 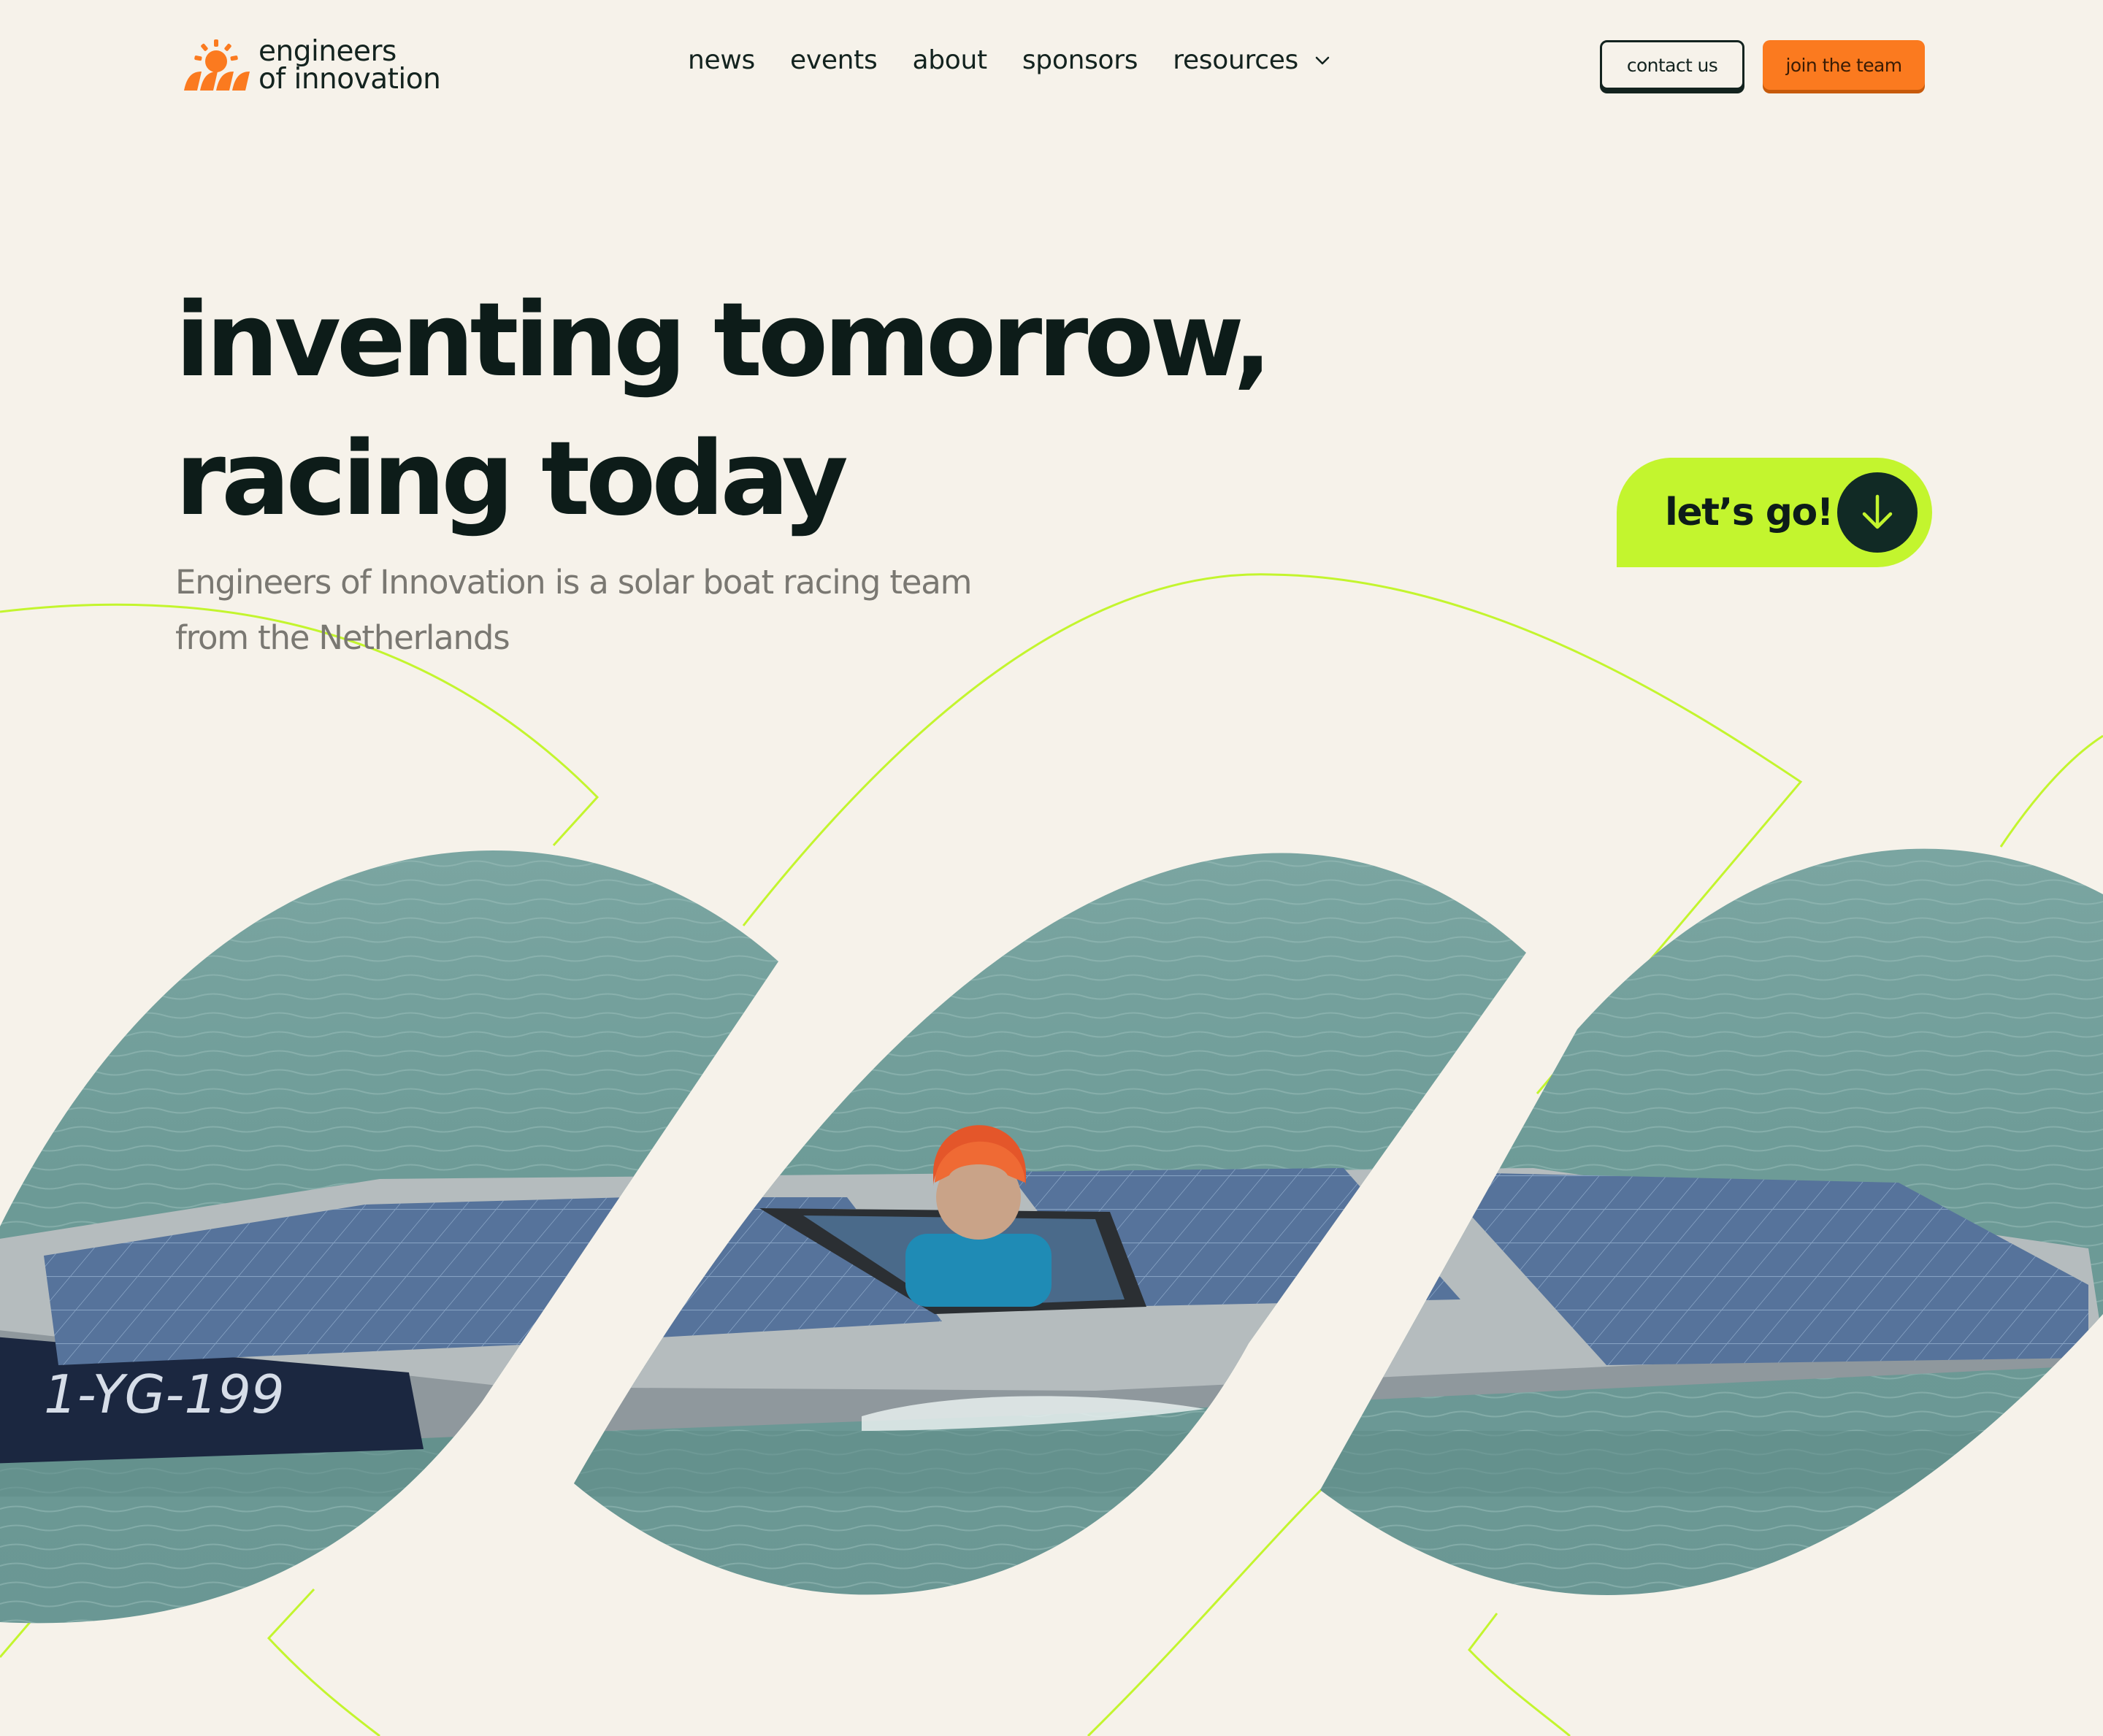 I want to click on hero-title-line1: inventing tomorrow,, so click(x=723, y=340).